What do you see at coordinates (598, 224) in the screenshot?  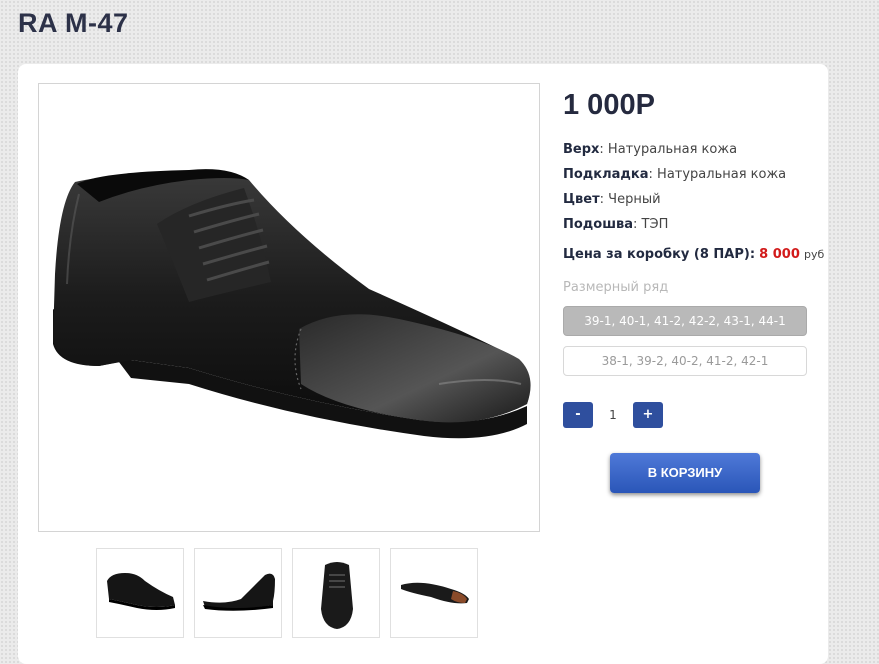 I see `attribute-label: Подошва` at bounding box center [598, 224].